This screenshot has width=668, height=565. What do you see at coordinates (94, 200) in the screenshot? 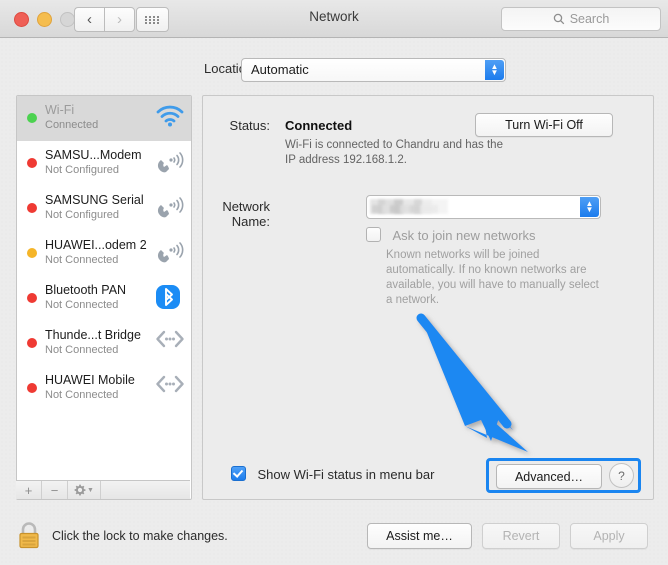
I see `service-name: SAMSUNG Serial` at bounding box center [94, 200].